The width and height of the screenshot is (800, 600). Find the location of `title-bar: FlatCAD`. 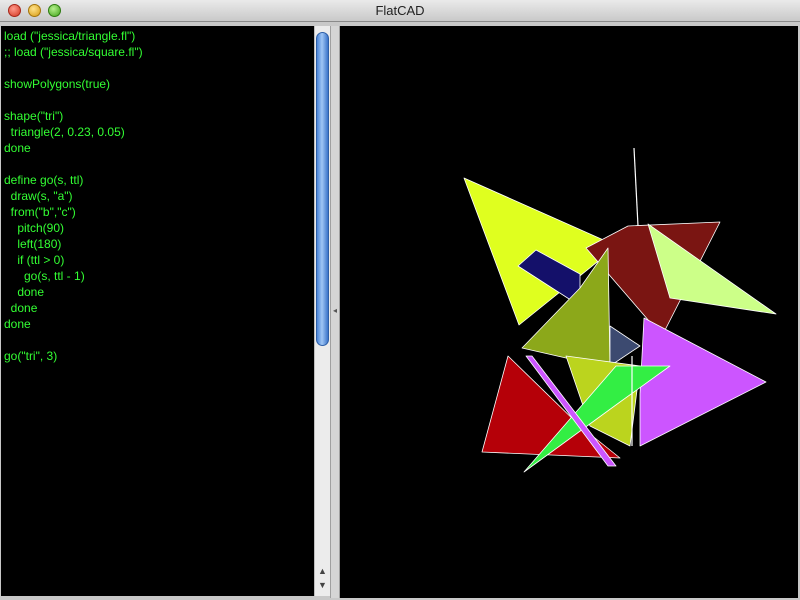

title-bar: FlatCAD is located at coordinates (400, 11).